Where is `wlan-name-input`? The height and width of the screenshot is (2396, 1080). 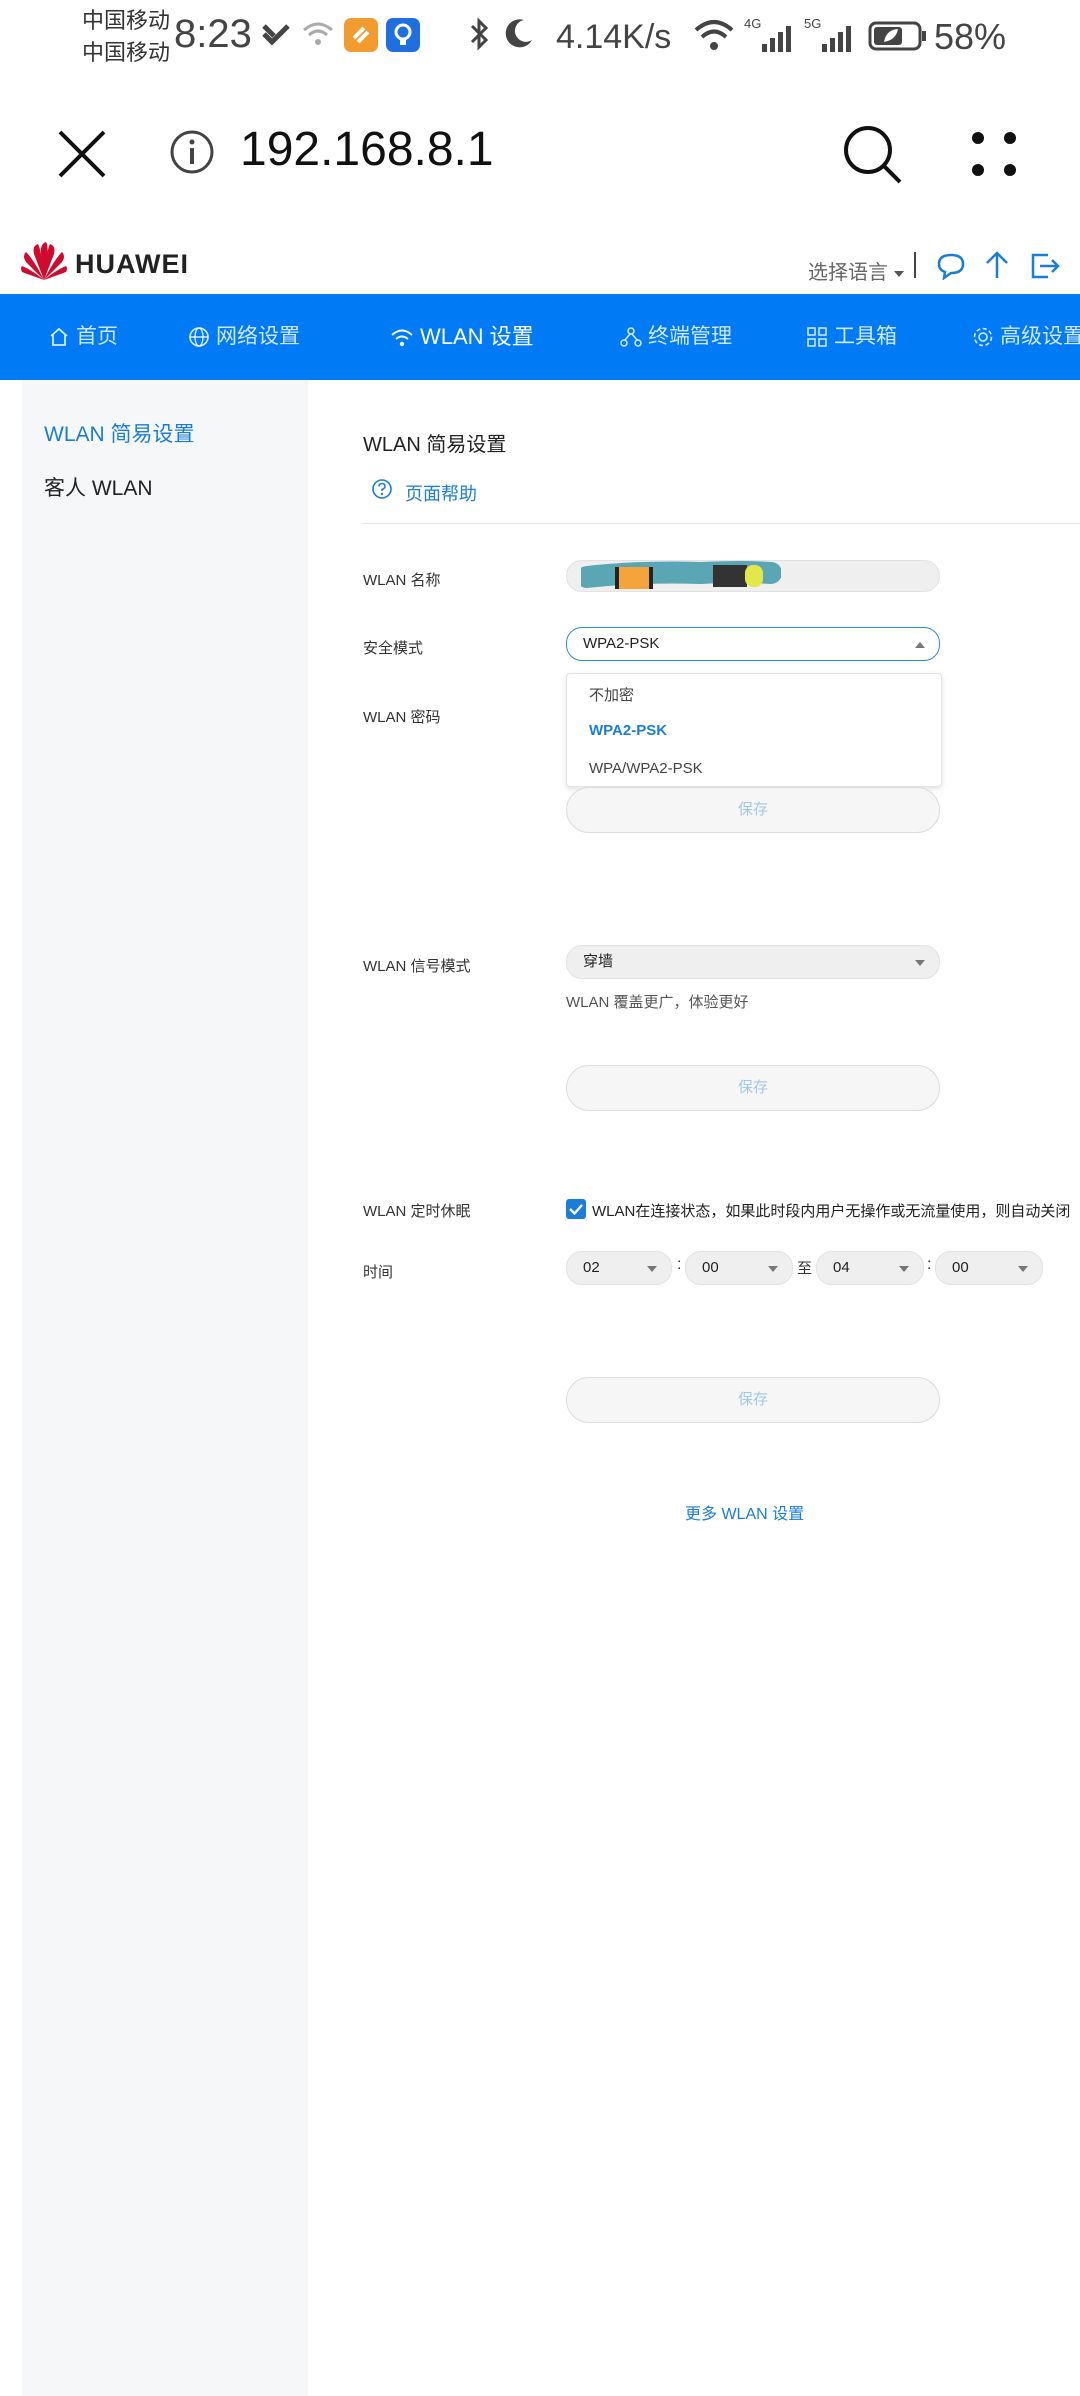
wlan-name-input is located at coordinates (753, 576).